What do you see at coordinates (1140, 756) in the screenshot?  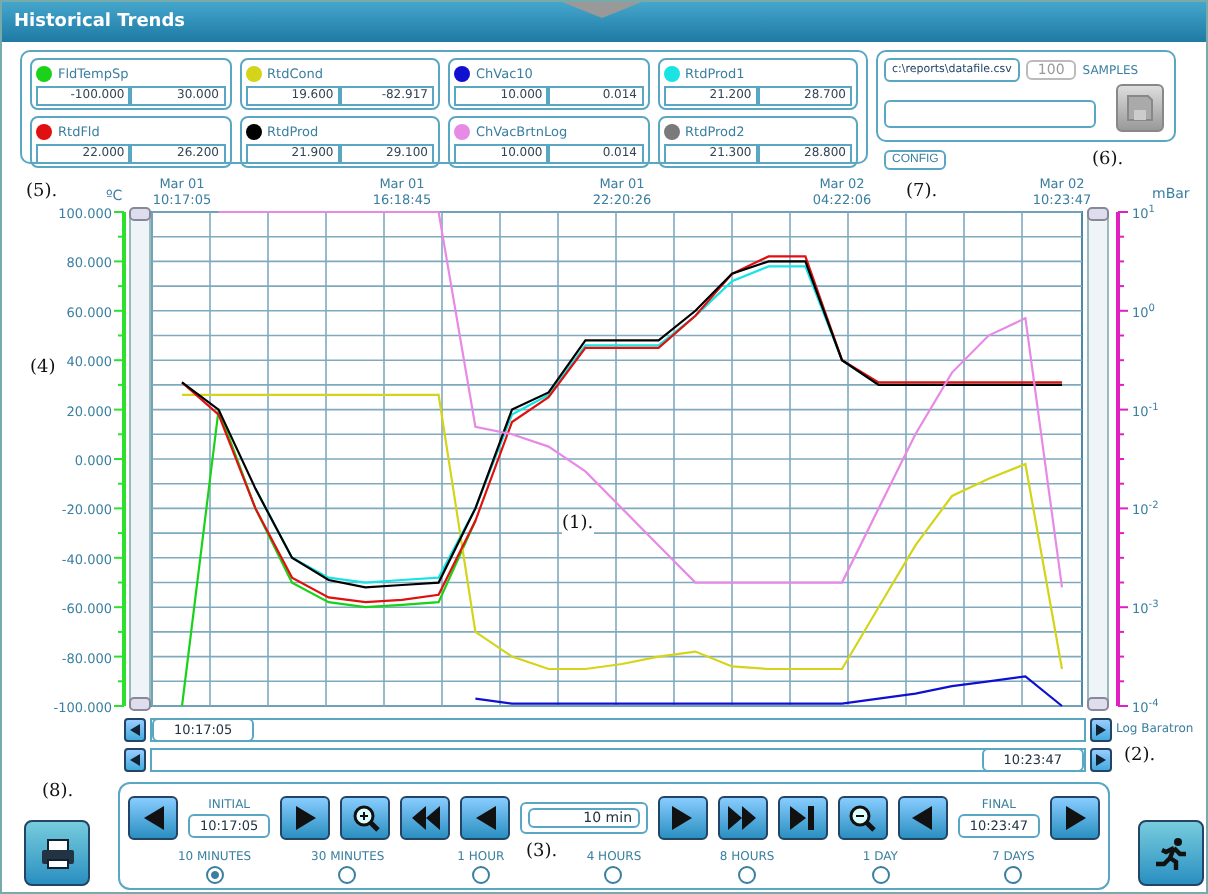 I see `callout-number: (2).` at bounding box center [1140, 756].